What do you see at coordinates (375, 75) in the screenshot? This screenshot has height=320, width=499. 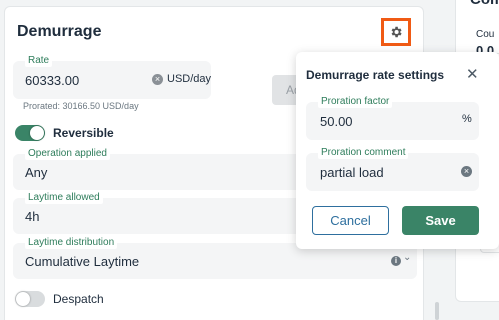 I see `popup-title: Demurrage rate settings` at bounding box center [375, 75].